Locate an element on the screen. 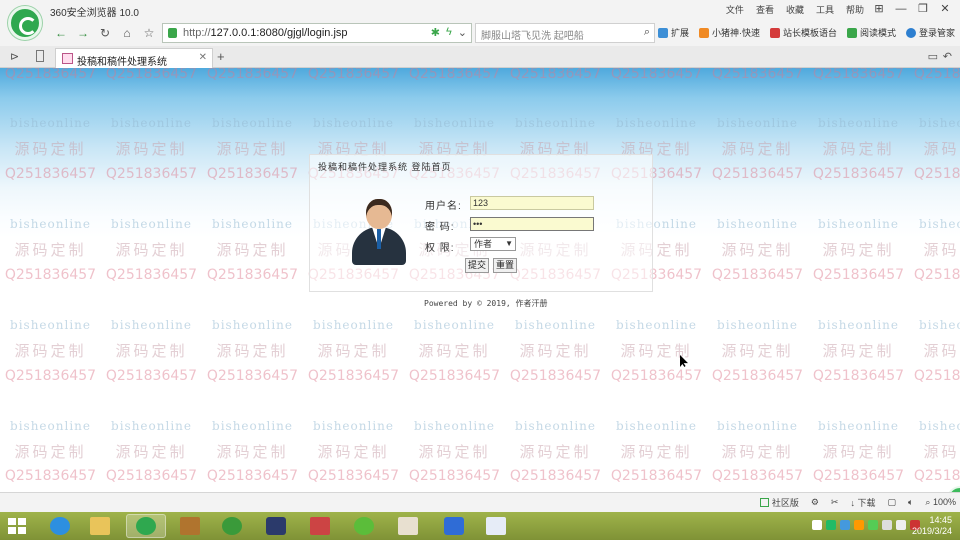 This screenshot has height=540, width=960. extension-bar: 扩展 小猪神·快速 站长模板语台 阅读模式 登录管家 is located at coordinates (806, 32).